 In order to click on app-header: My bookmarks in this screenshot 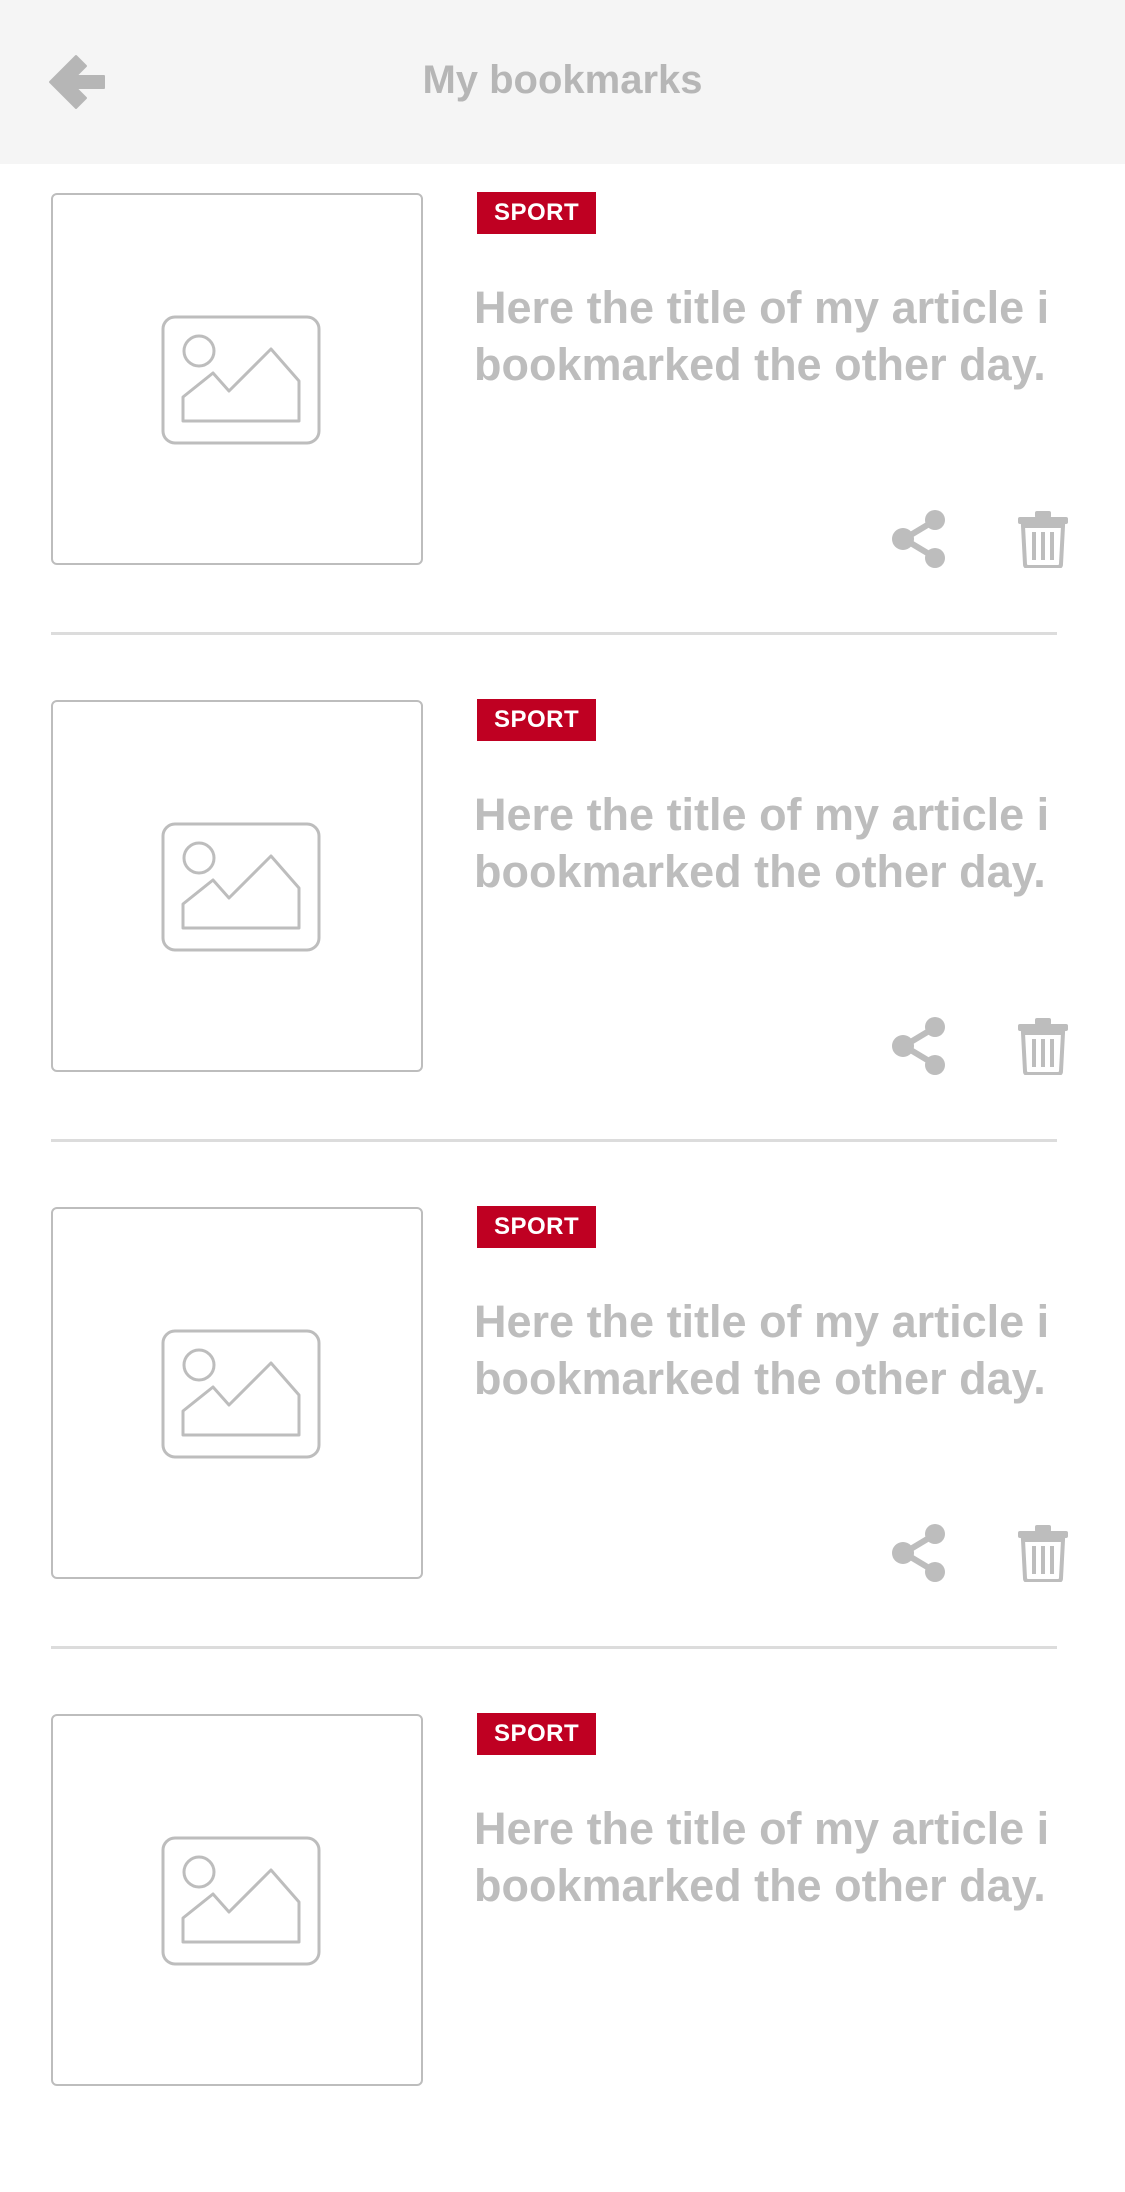, I will do `click(562, 82)`.